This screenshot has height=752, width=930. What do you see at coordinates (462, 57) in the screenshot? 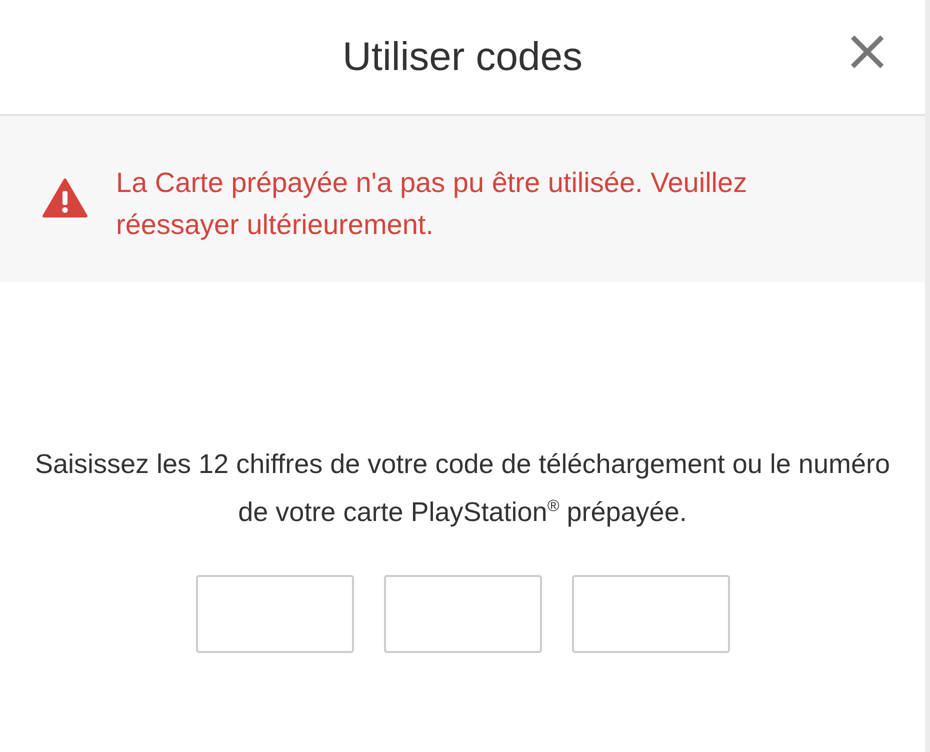
I see `dialog-title: Utiliser codes` at bounding box center [462, 57].